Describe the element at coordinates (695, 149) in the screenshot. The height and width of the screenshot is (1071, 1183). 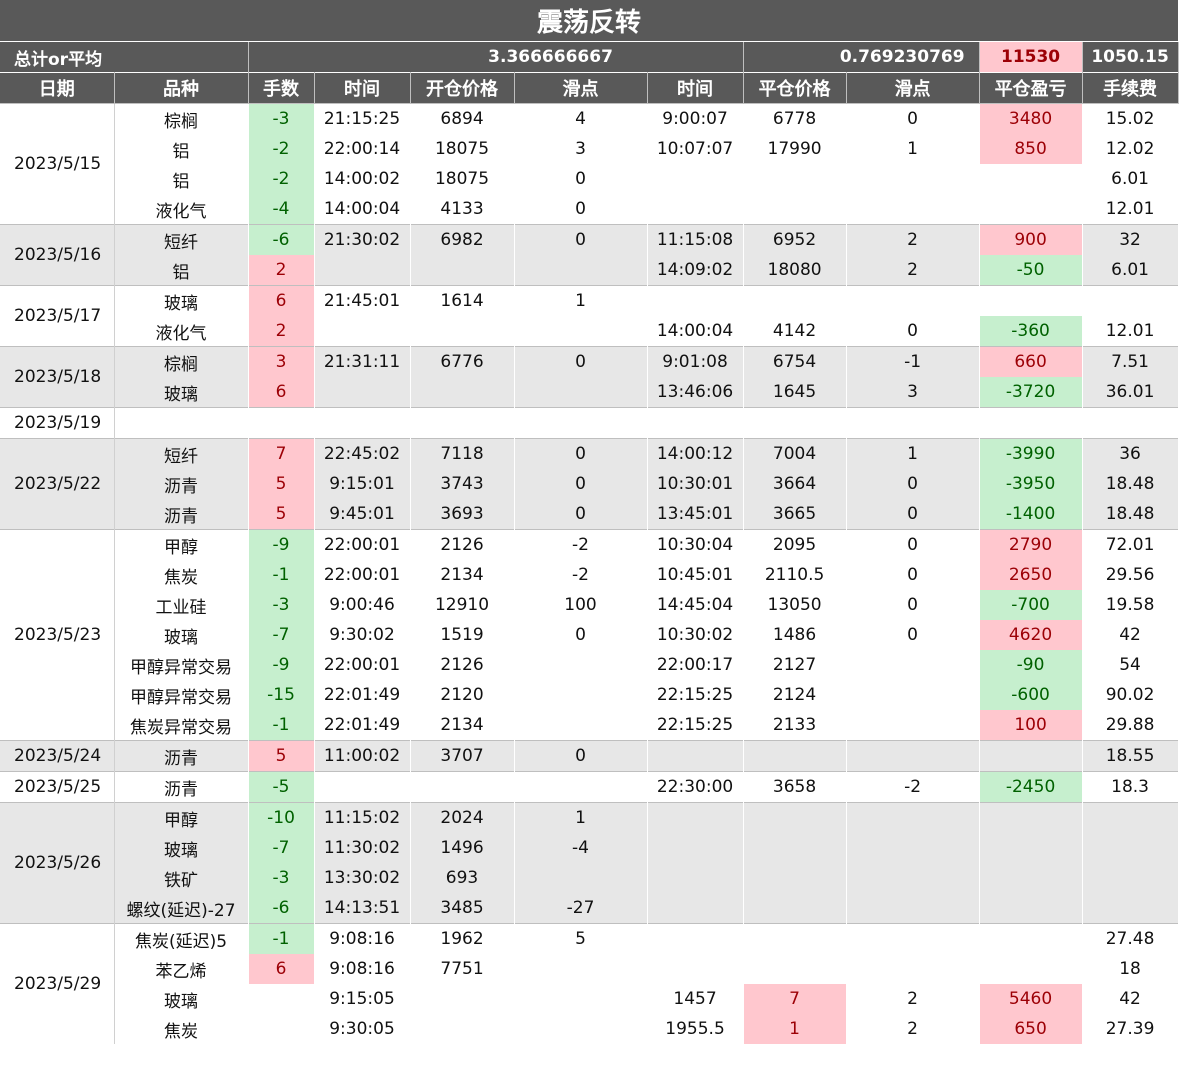
I see `close-time-cell: 10:07:07` at that location.